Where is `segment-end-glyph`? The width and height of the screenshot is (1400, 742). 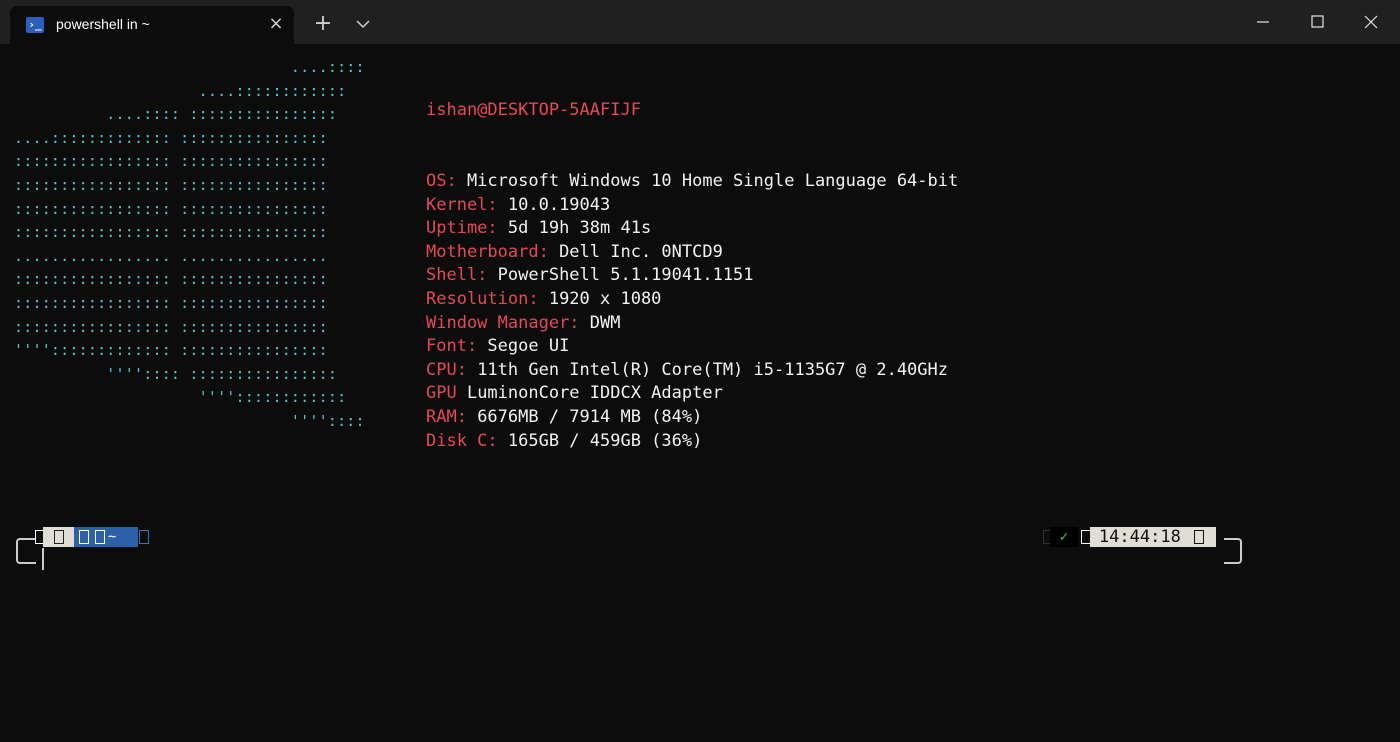 segment-end-glyph is located at coordinates (142, 537).